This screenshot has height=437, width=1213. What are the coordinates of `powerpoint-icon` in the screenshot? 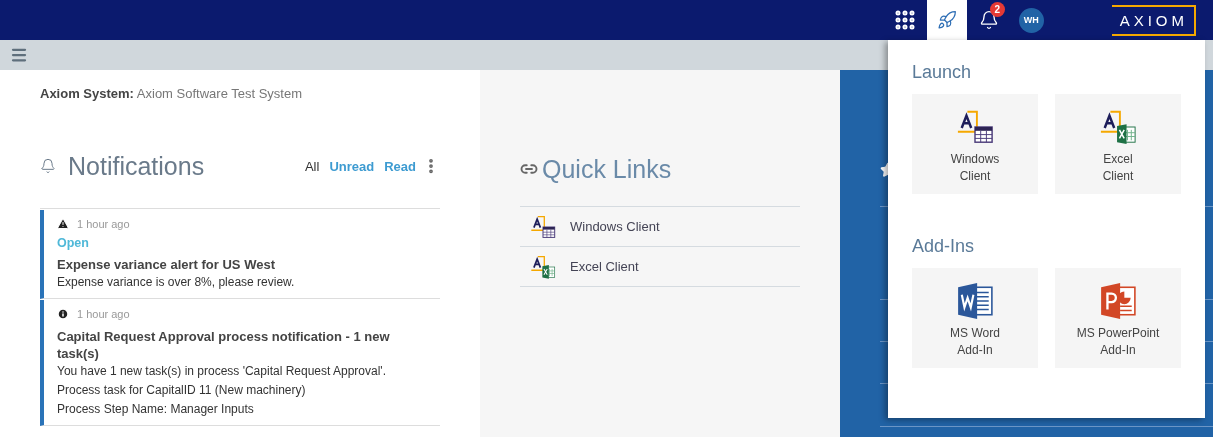 It's located at (1118, 301).